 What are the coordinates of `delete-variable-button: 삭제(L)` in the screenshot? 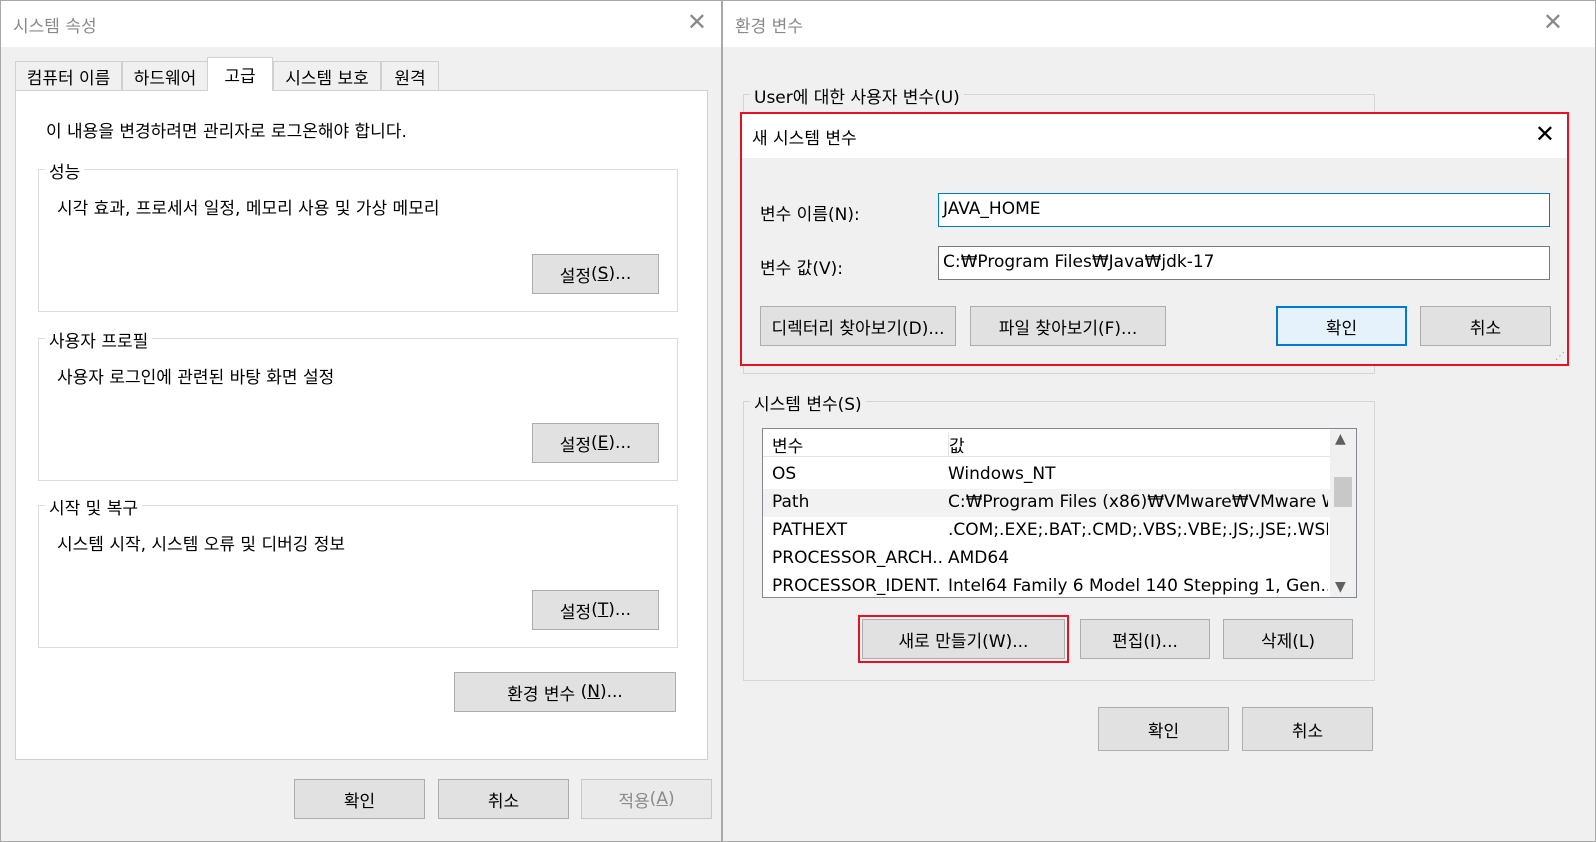 It's located at (1288, 639).